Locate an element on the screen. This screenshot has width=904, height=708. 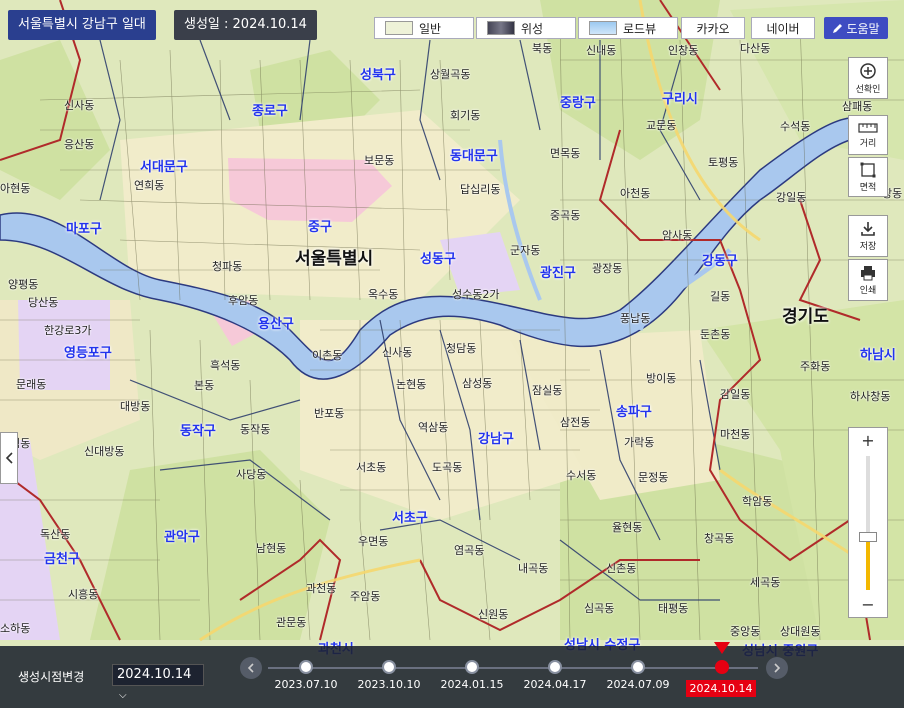
gu-label: 성동구 is located at coordinates (438, 259).